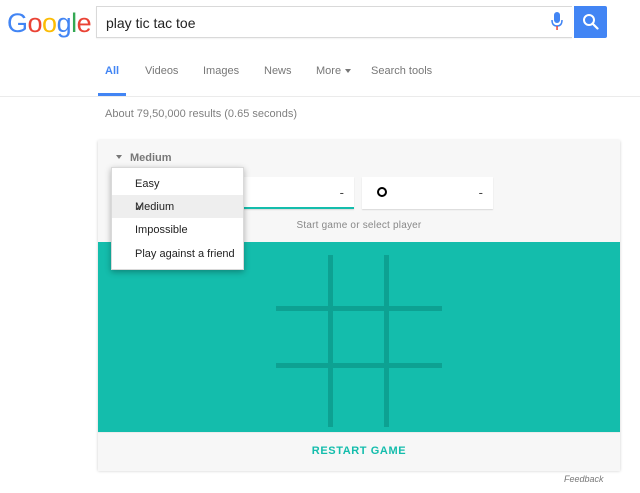 This screenshot has height=493, width=640. What do you see at coordinates (177, 183) in the screenshot?
I see `menu-item-easy: Easy` at bounding box center [177, 183].